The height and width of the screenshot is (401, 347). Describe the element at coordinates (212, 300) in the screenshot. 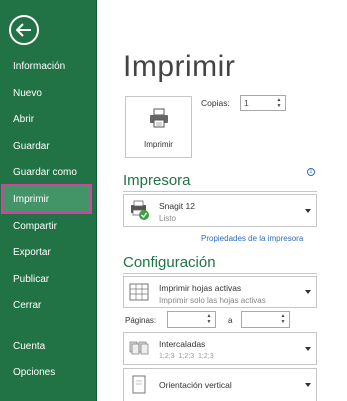

I see `print-what-description: Imprimir solo las hojas activas` at that location.